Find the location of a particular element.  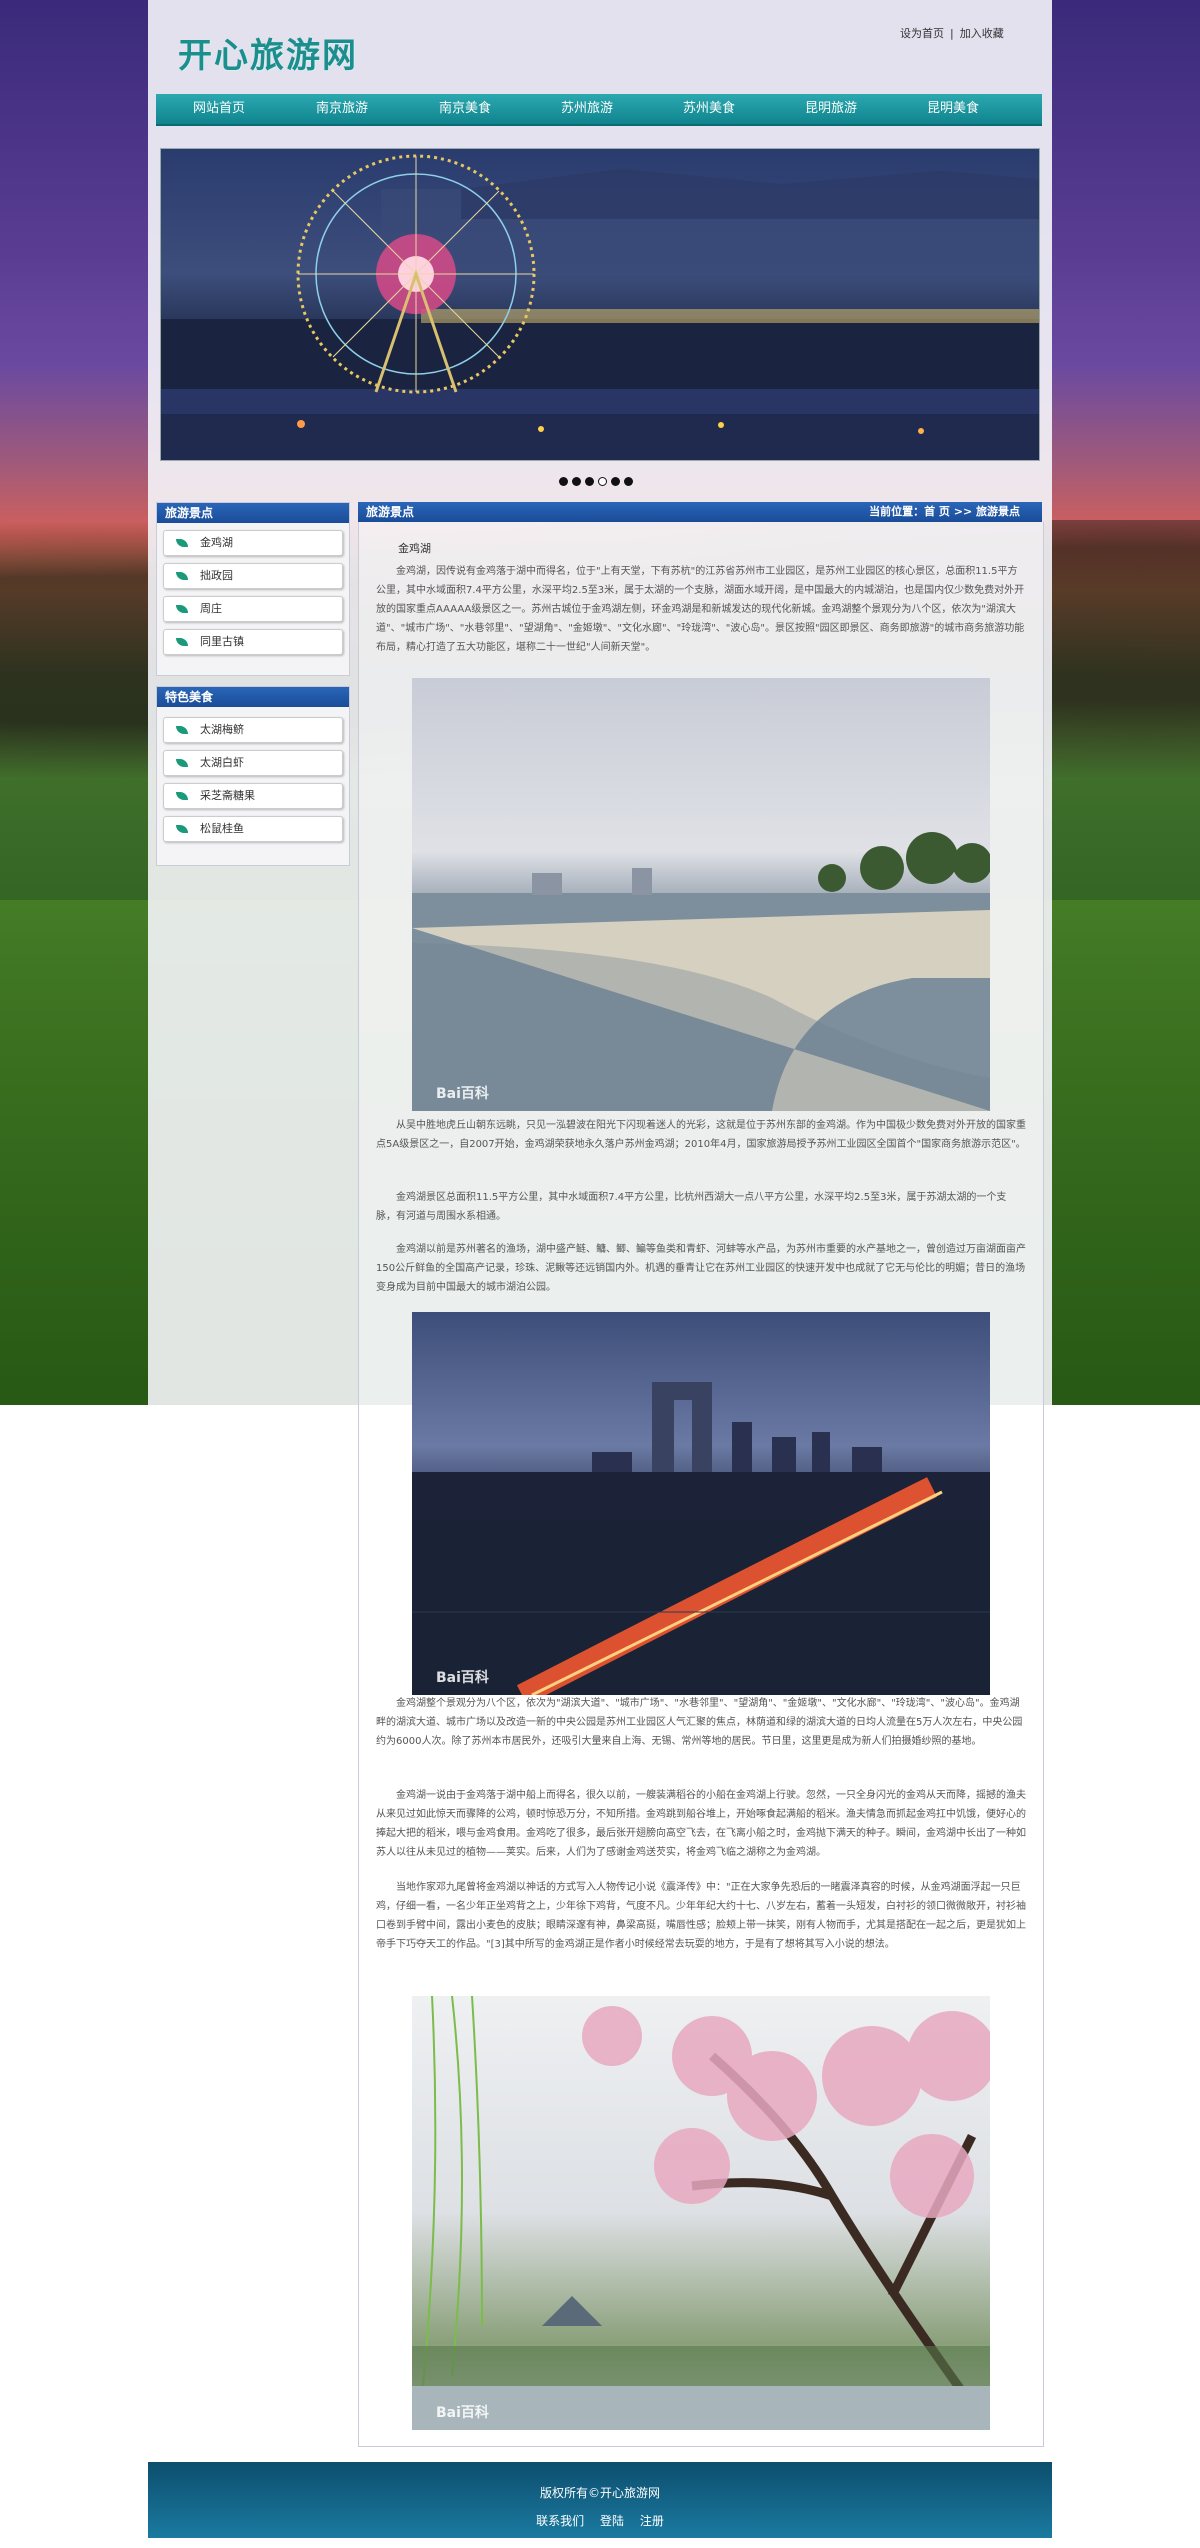

sidebar-item-zhuozhengyuan: 拙政园 is located at coordinates (253, 576).